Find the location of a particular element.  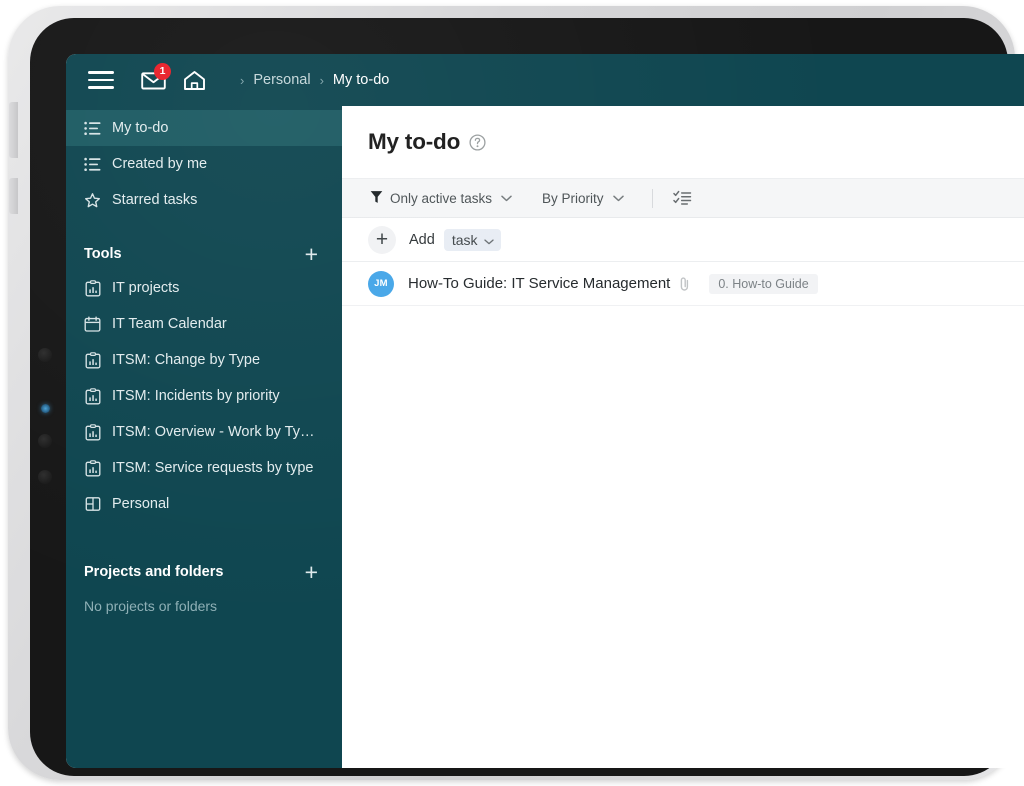

add-task-row: + Add task is located at coordinates (683, 240).